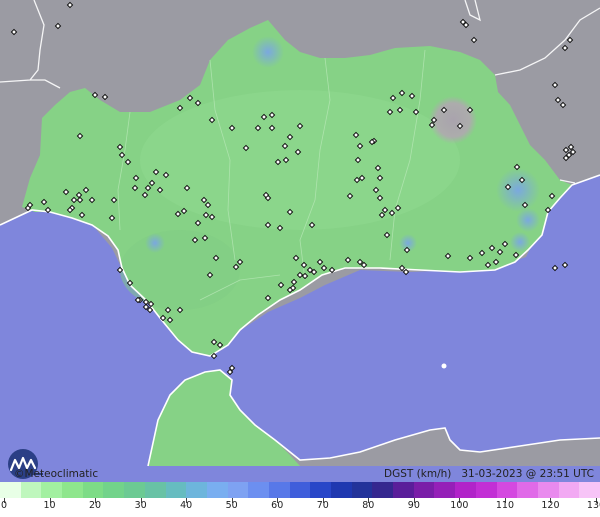 The image size is (600, 517). I want to click on legend-tick-label: 0, so click(4, 505).